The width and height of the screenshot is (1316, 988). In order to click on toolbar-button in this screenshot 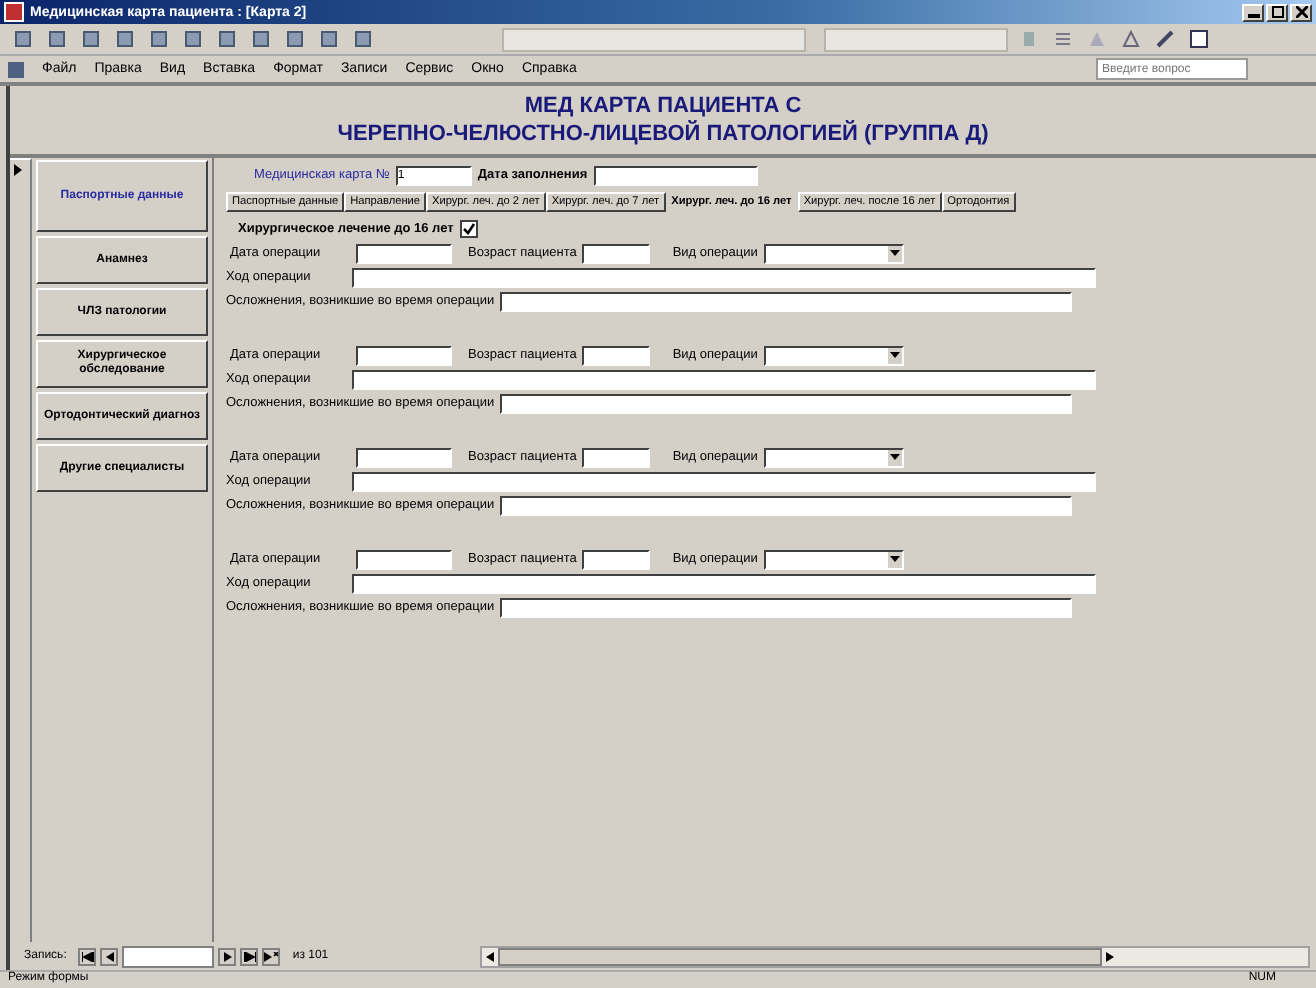, I will do `click(1198, 39)`.